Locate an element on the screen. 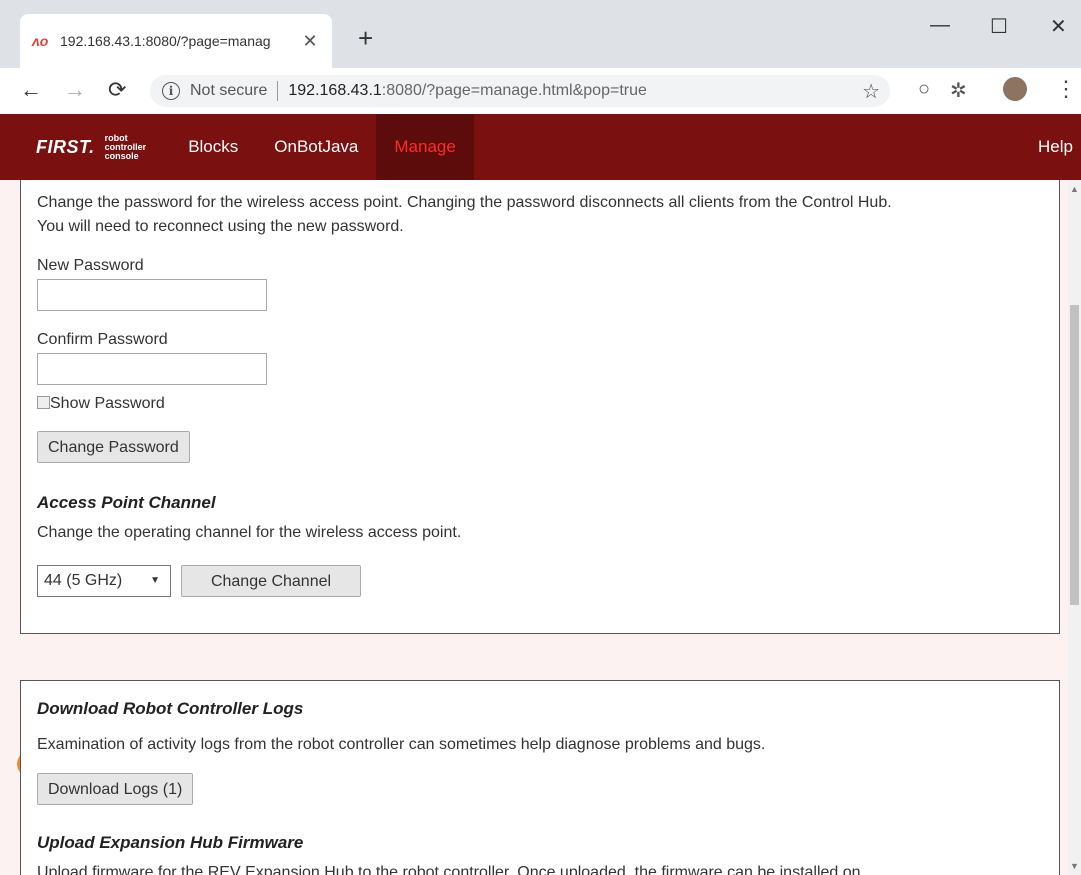  nav-blocks: Blocks is located at coordinates (213, 147).